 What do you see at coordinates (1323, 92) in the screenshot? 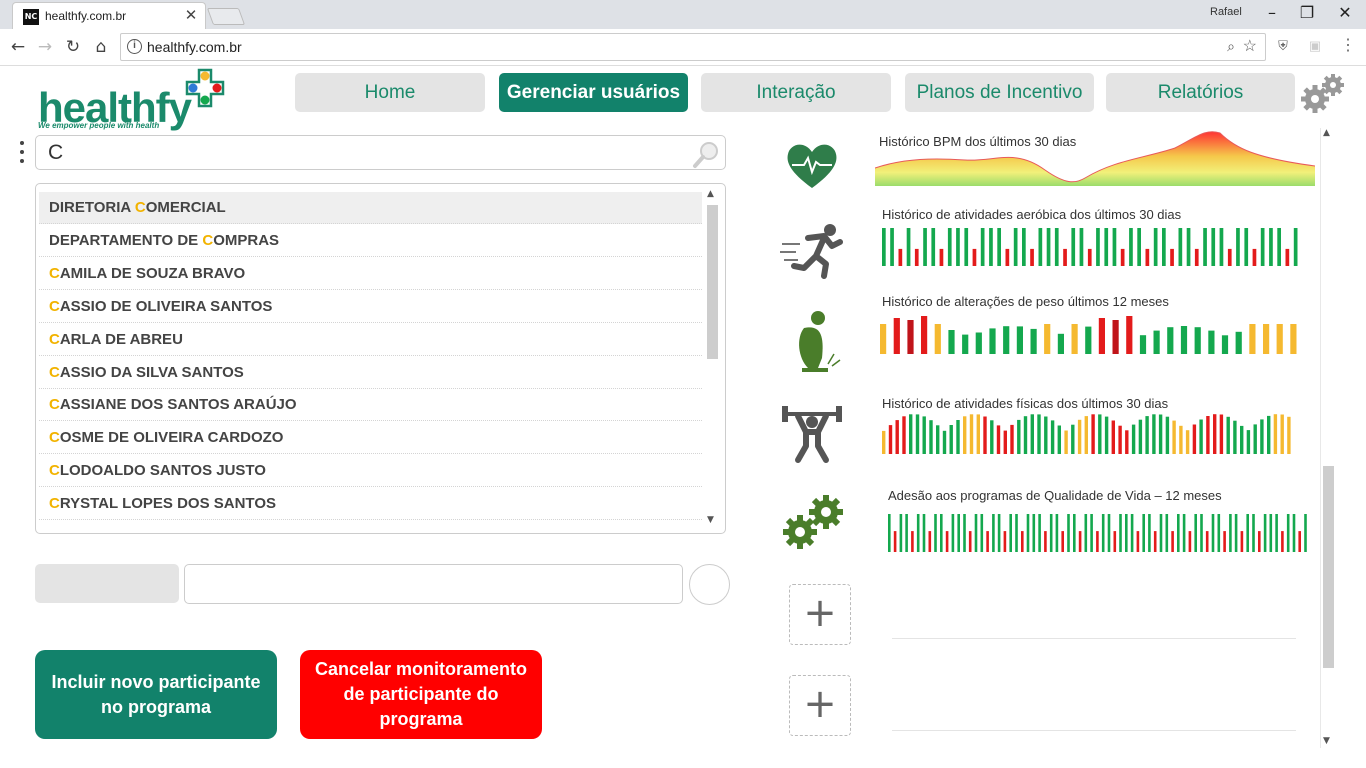
I see `settings-gear-icon` at bounding box center [1323, 92].